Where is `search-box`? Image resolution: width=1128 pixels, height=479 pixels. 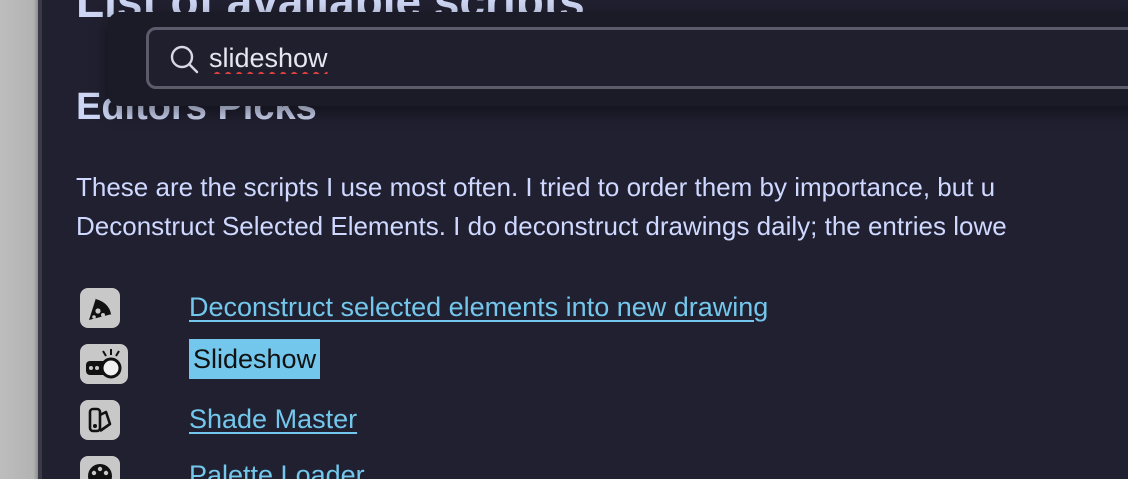 search-box is located at coordinates (637, 58).